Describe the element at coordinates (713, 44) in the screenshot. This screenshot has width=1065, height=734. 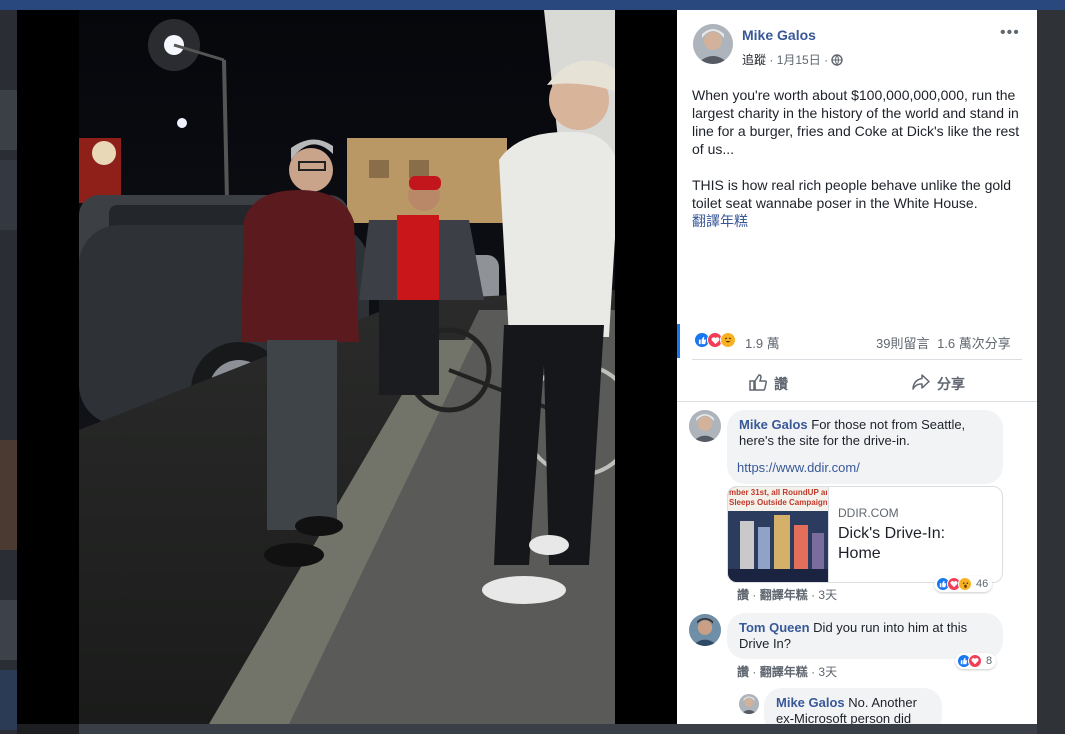
I see `author-avatar` at that location.